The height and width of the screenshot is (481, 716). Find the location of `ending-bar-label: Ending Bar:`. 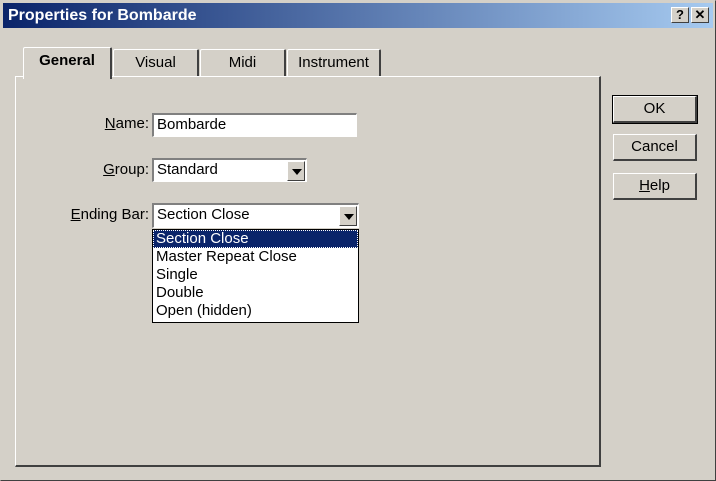

ending-bar-label: Ending Bar: is located at coordinates (109, 214).